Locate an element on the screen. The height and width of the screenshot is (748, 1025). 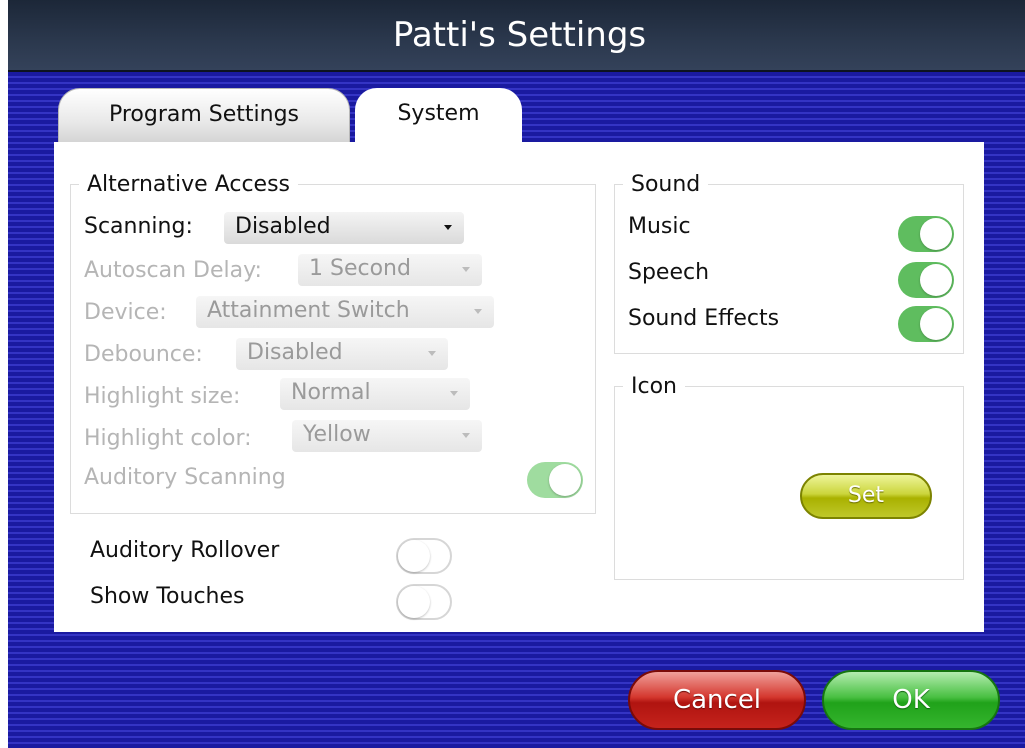
autoscan-delay-label: Autoscan Delay: is located at coordinates (173, 270).